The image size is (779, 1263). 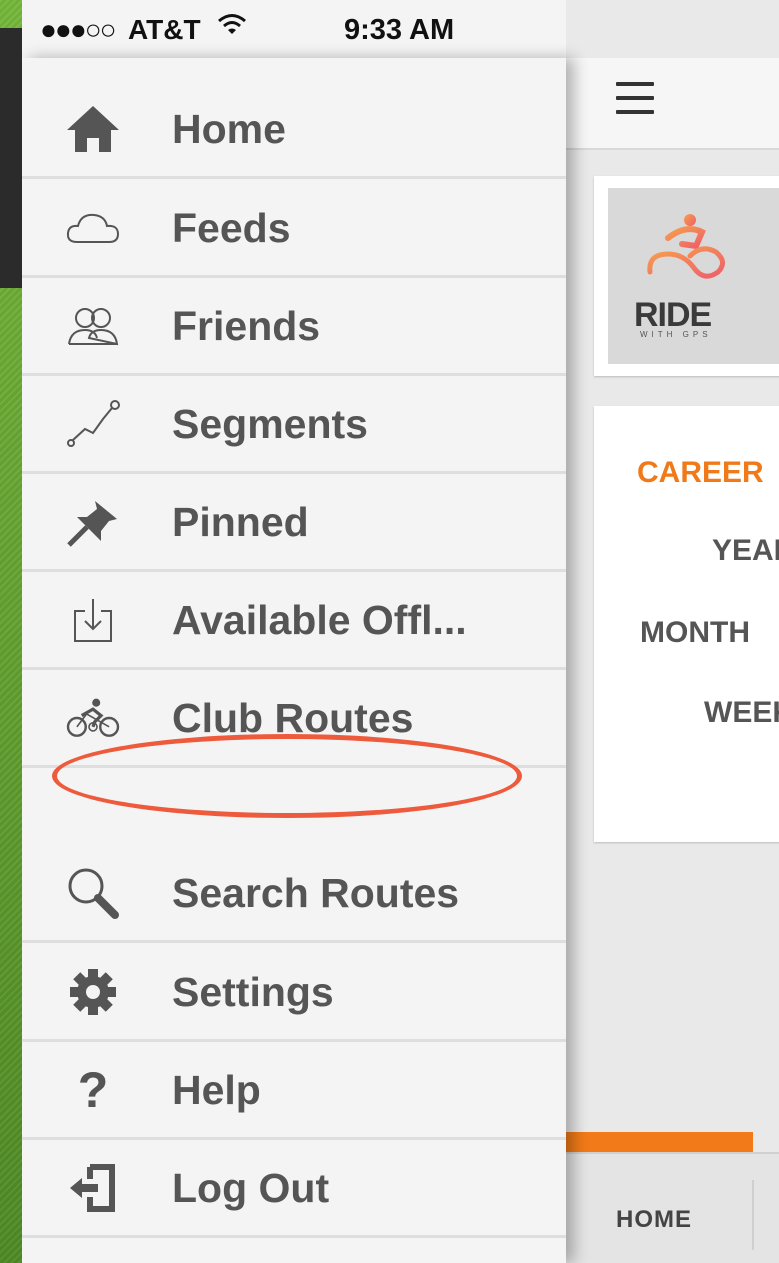 I want to click on pin-icon, so click(x=93, y=522).